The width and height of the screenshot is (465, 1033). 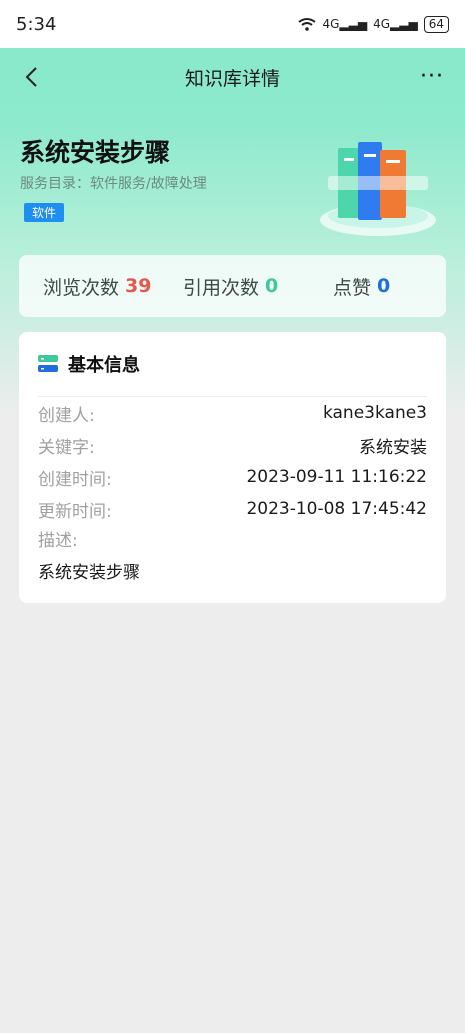 What do you see at coordinates (75, 511) in the screenshot?
I see `updated-label: 更新时间:` at bounding box center [75, 511].